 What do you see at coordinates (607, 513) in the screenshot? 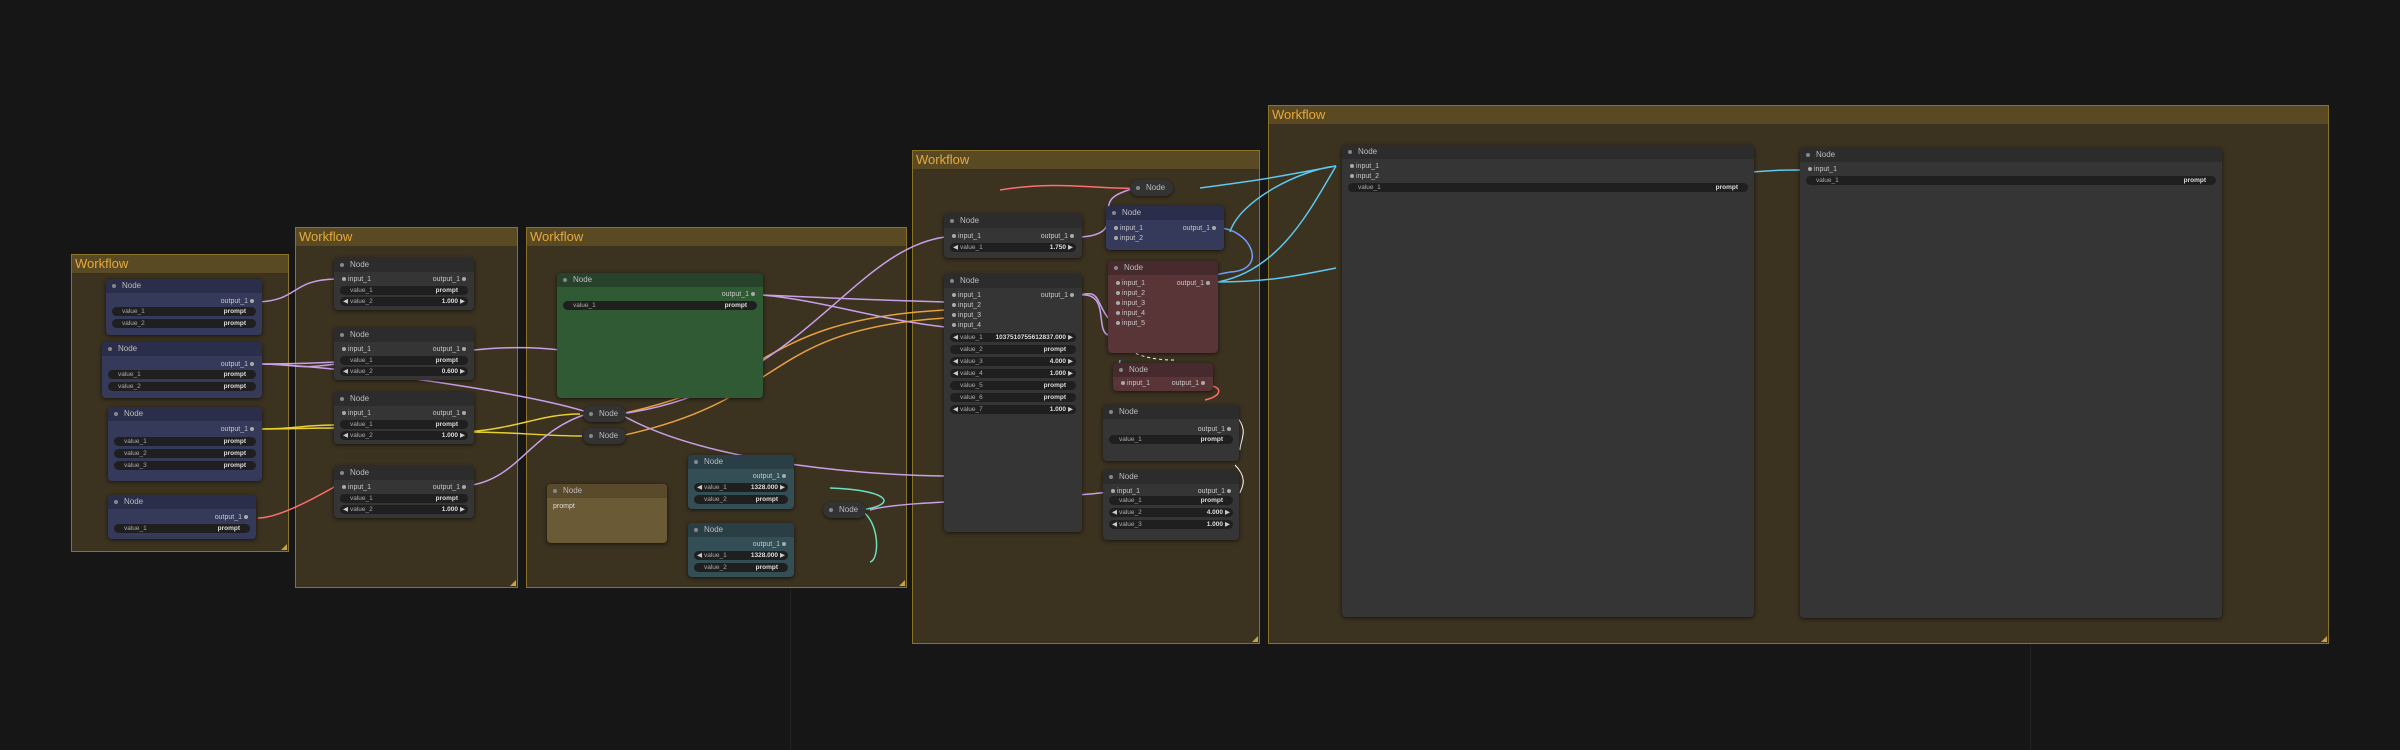
I see `note-node: Node prompt` at bounding box center [607, 513].